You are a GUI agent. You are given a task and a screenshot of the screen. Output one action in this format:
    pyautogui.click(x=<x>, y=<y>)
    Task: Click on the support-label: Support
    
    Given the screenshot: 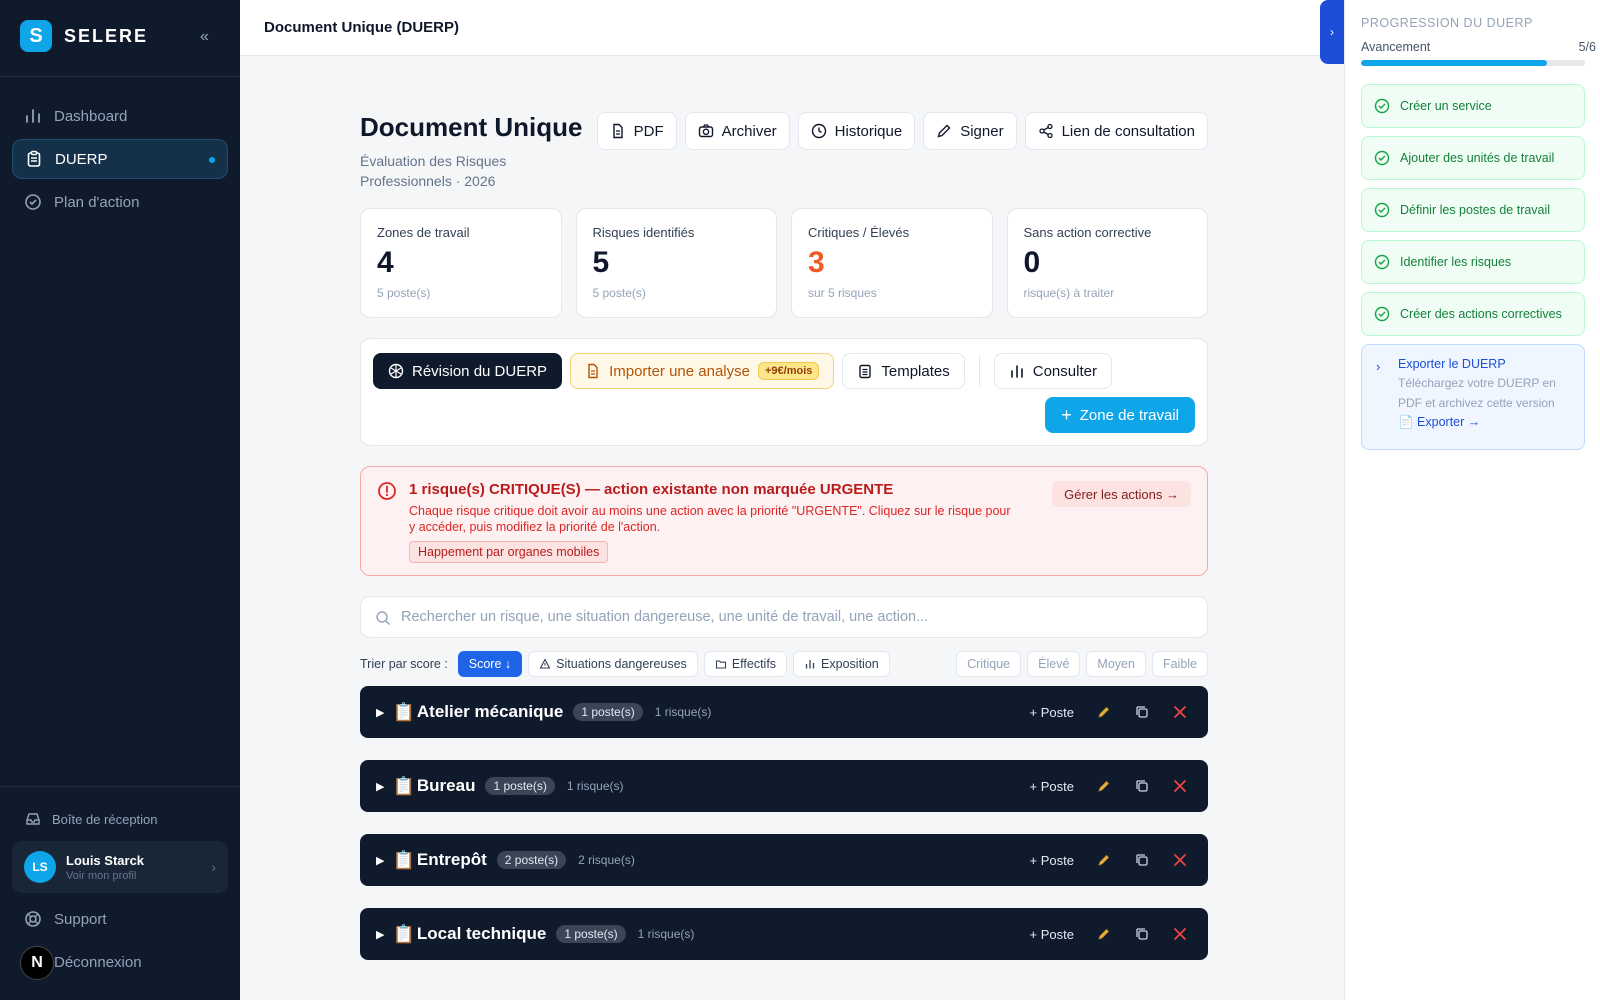 What is the action you would take?
    pyautogui.click(x=80, y=919)
    